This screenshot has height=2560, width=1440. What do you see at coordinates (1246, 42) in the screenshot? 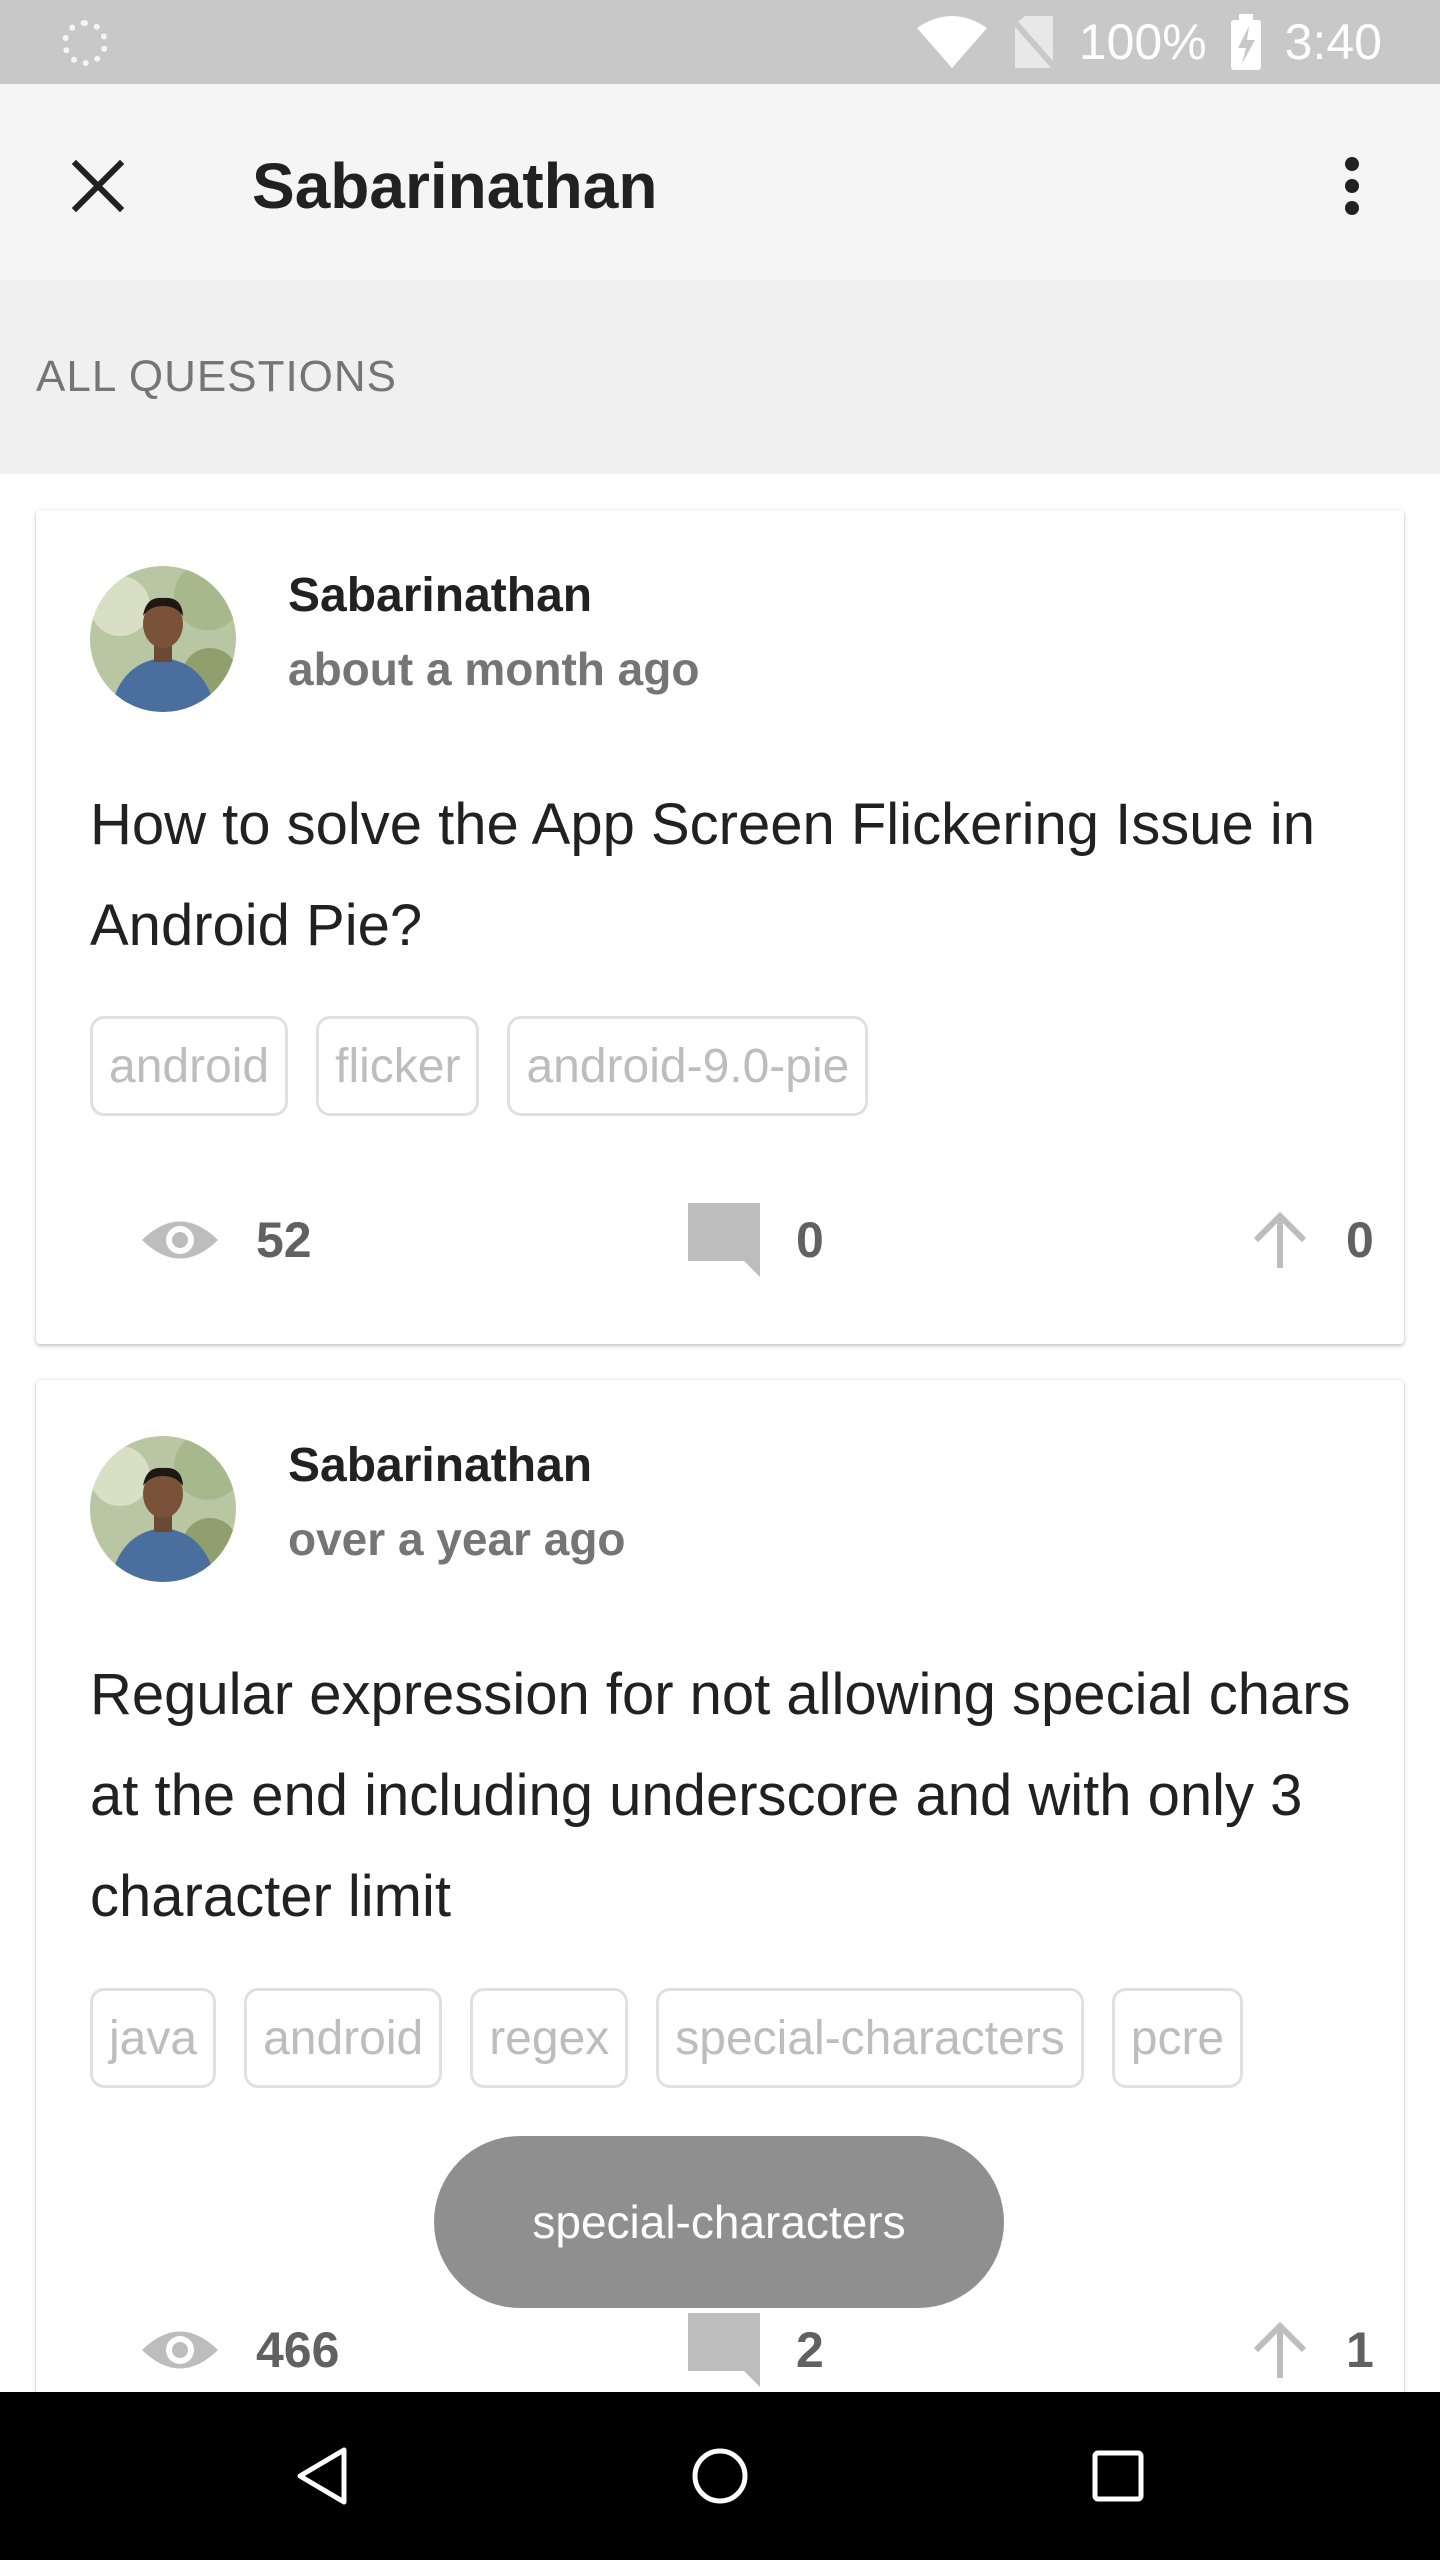
I see `battery-charging-icon` at bounding box center [1246, 42].